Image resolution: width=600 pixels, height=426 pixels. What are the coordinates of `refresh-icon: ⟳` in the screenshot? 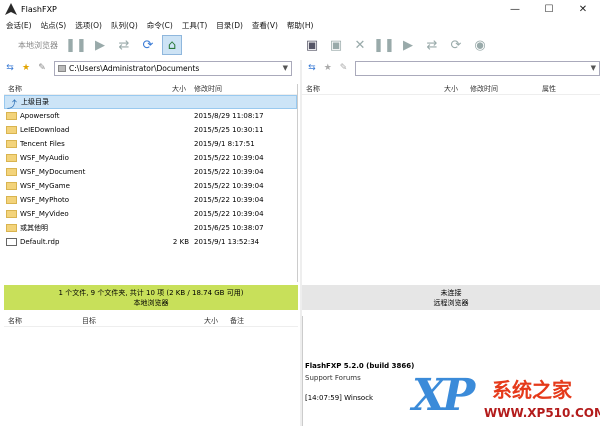 It's located at (148, 45).